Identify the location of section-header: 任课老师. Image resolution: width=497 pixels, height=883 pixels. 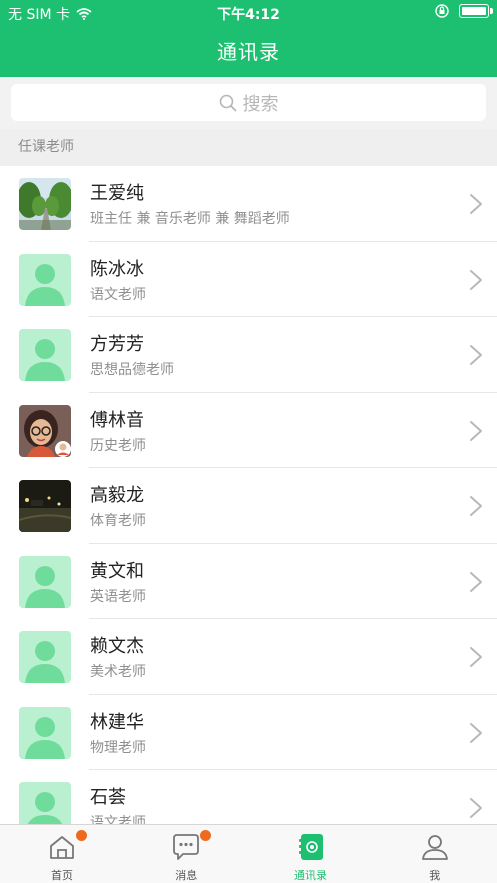
(248, 147).